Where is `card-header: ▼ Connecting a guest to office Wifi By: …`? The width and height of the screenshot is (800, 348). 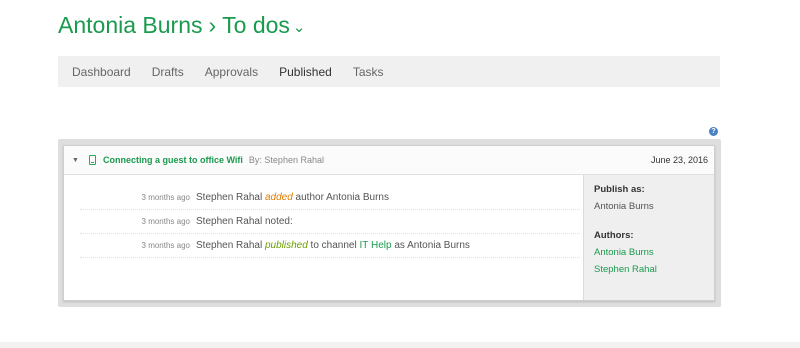 card-header: ▼ Connecting a guest to office Wifi By: … is located at coordinates (389, 160).